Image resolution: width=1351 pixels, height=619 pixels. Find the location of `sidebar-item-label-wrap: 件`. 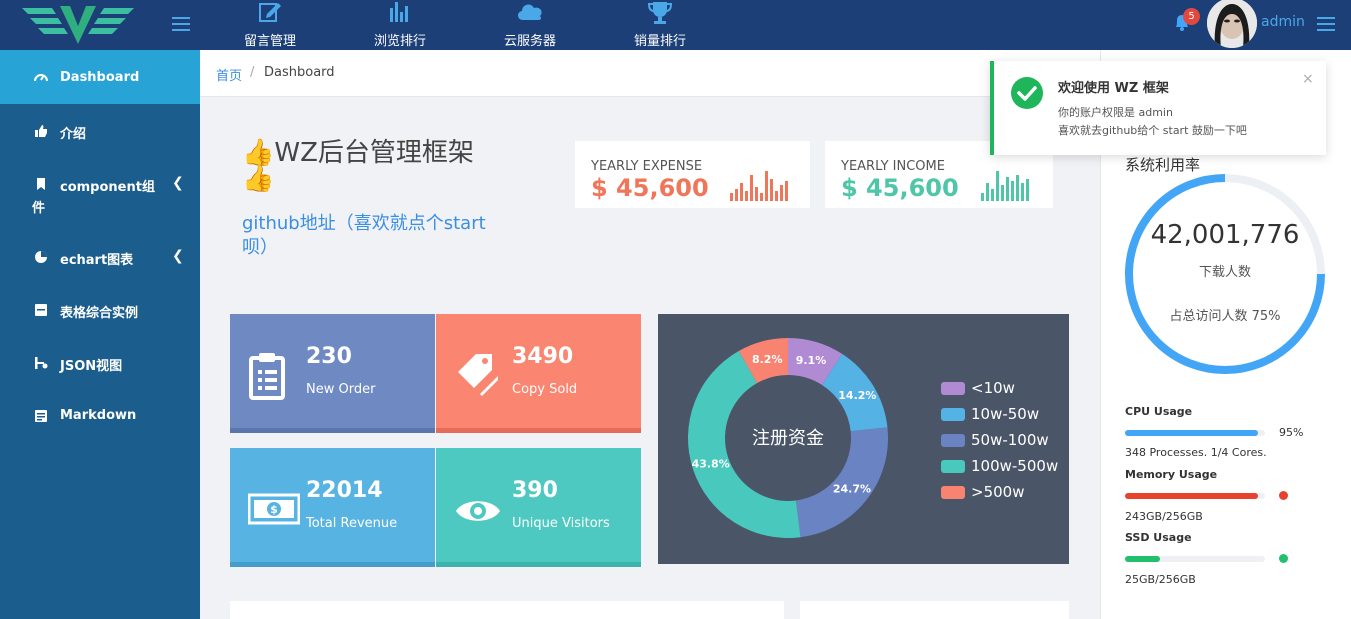

sidebar-item-label-wrap: 件 is located at coordinates (39, 208).